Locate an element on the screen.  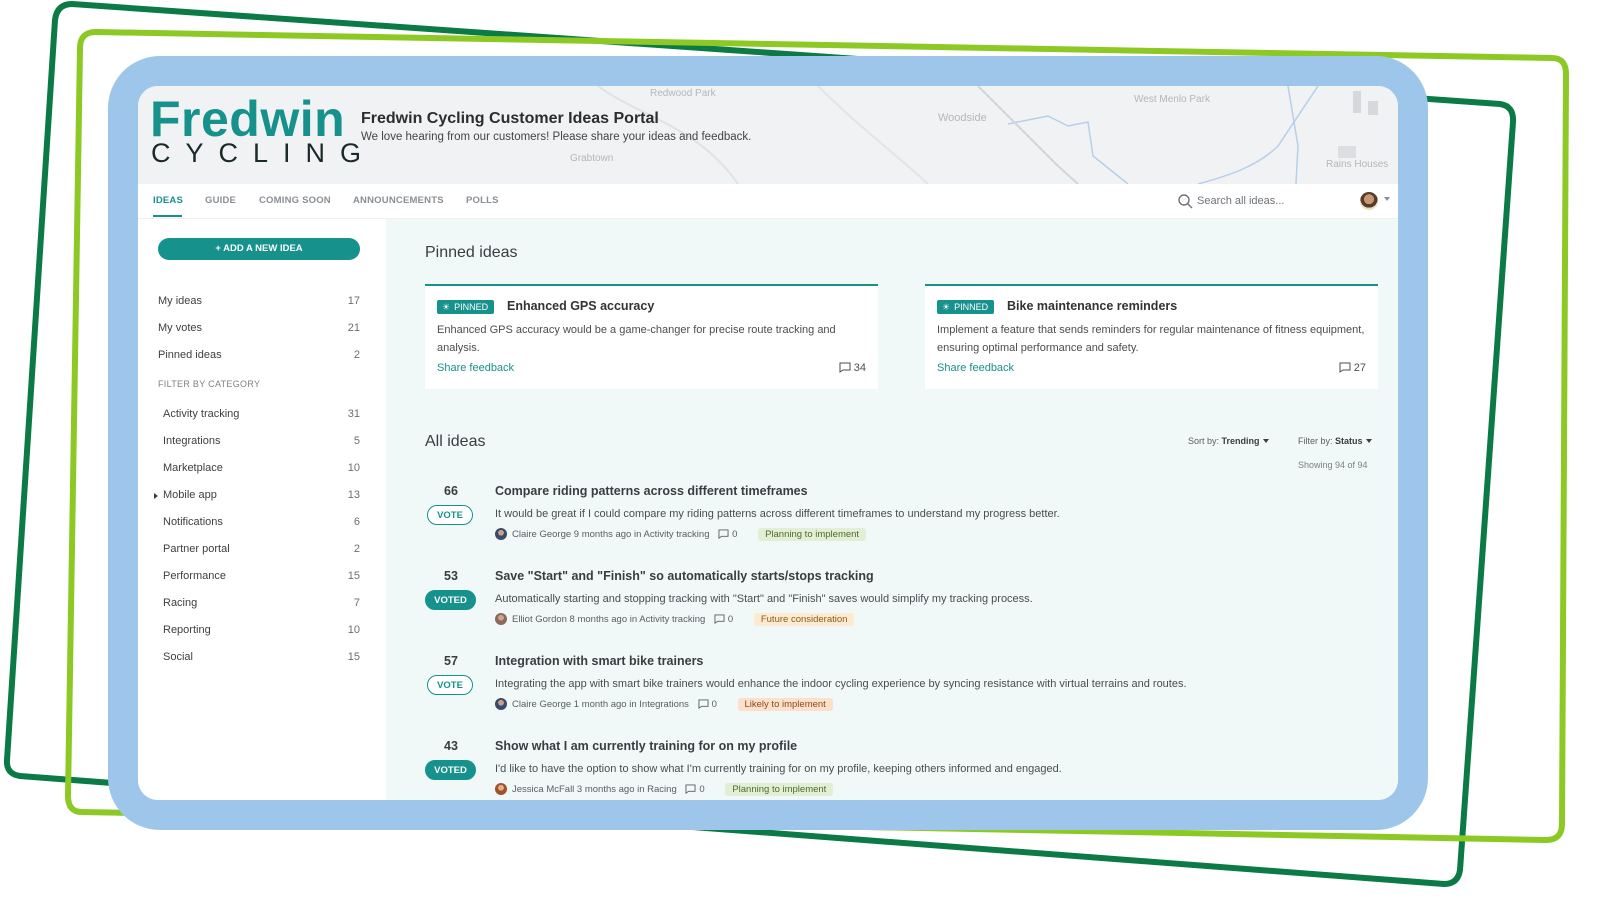
category-partner-portal: Partner portal 2 is located at coordinates (261, 551).